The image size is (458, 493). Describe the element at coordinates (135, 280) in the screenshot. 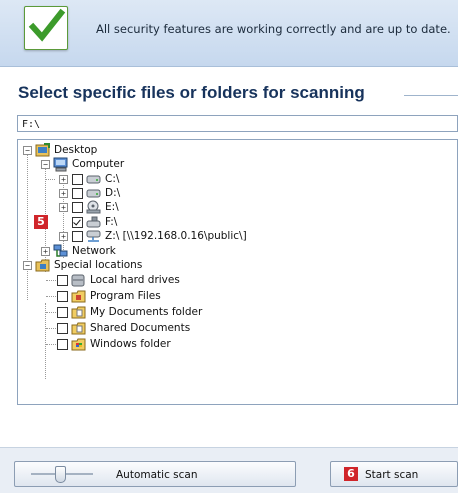

I see `tree-label-special-item: Local hard drives` at that location.